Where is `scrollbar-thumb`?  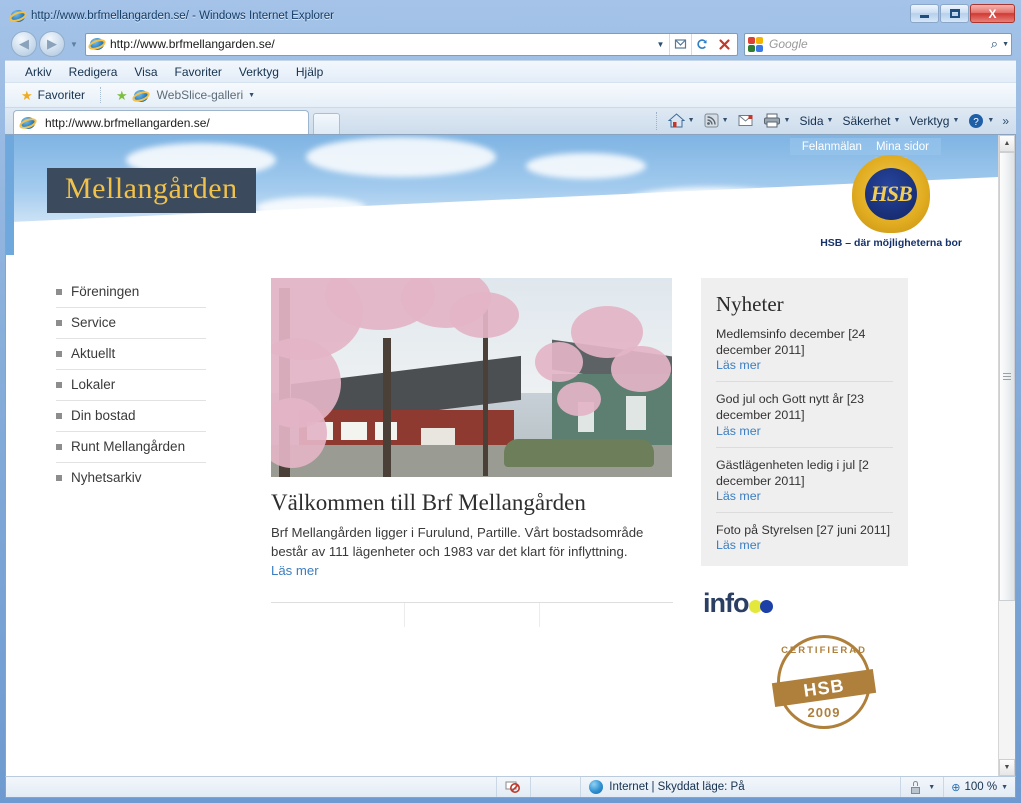 scrollbar-thumb is located at coordinates (1007, 377).